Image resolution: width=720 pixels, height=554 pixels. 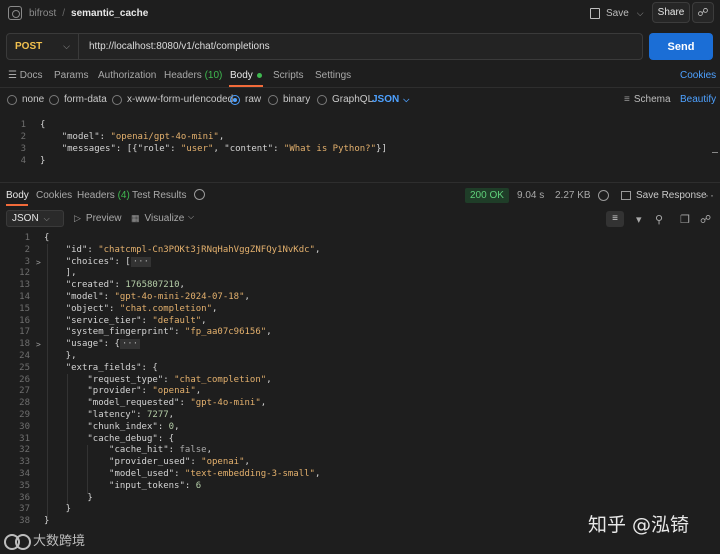 I want to click on workspace-icon, so click(x=15, y=13).